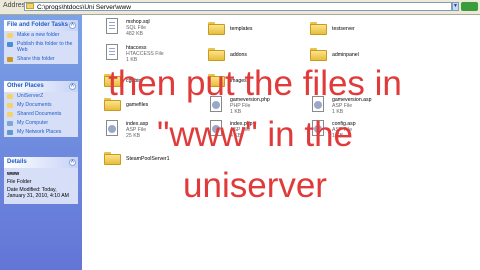 The height and width of the screenshot is (270, 480). I want to click on task-label: Publish this folder to the Web, so click(45, 47).